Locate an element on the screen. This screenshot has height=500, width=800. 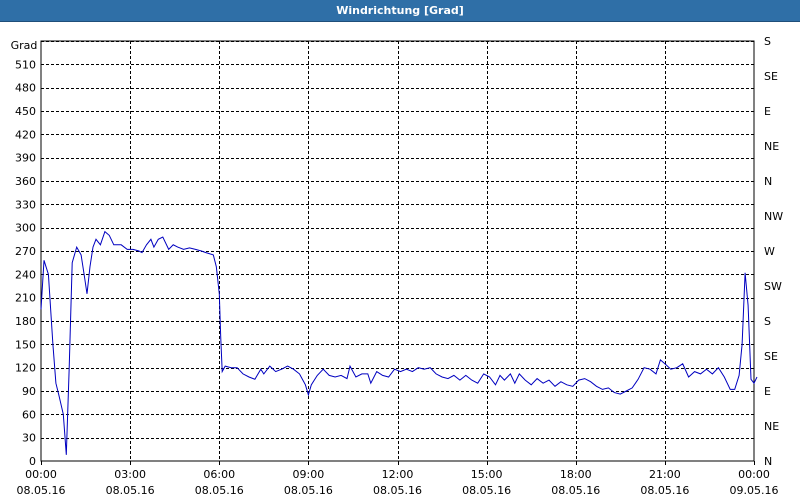
y-tick-label: 210 is located at coordinates (25, 298).